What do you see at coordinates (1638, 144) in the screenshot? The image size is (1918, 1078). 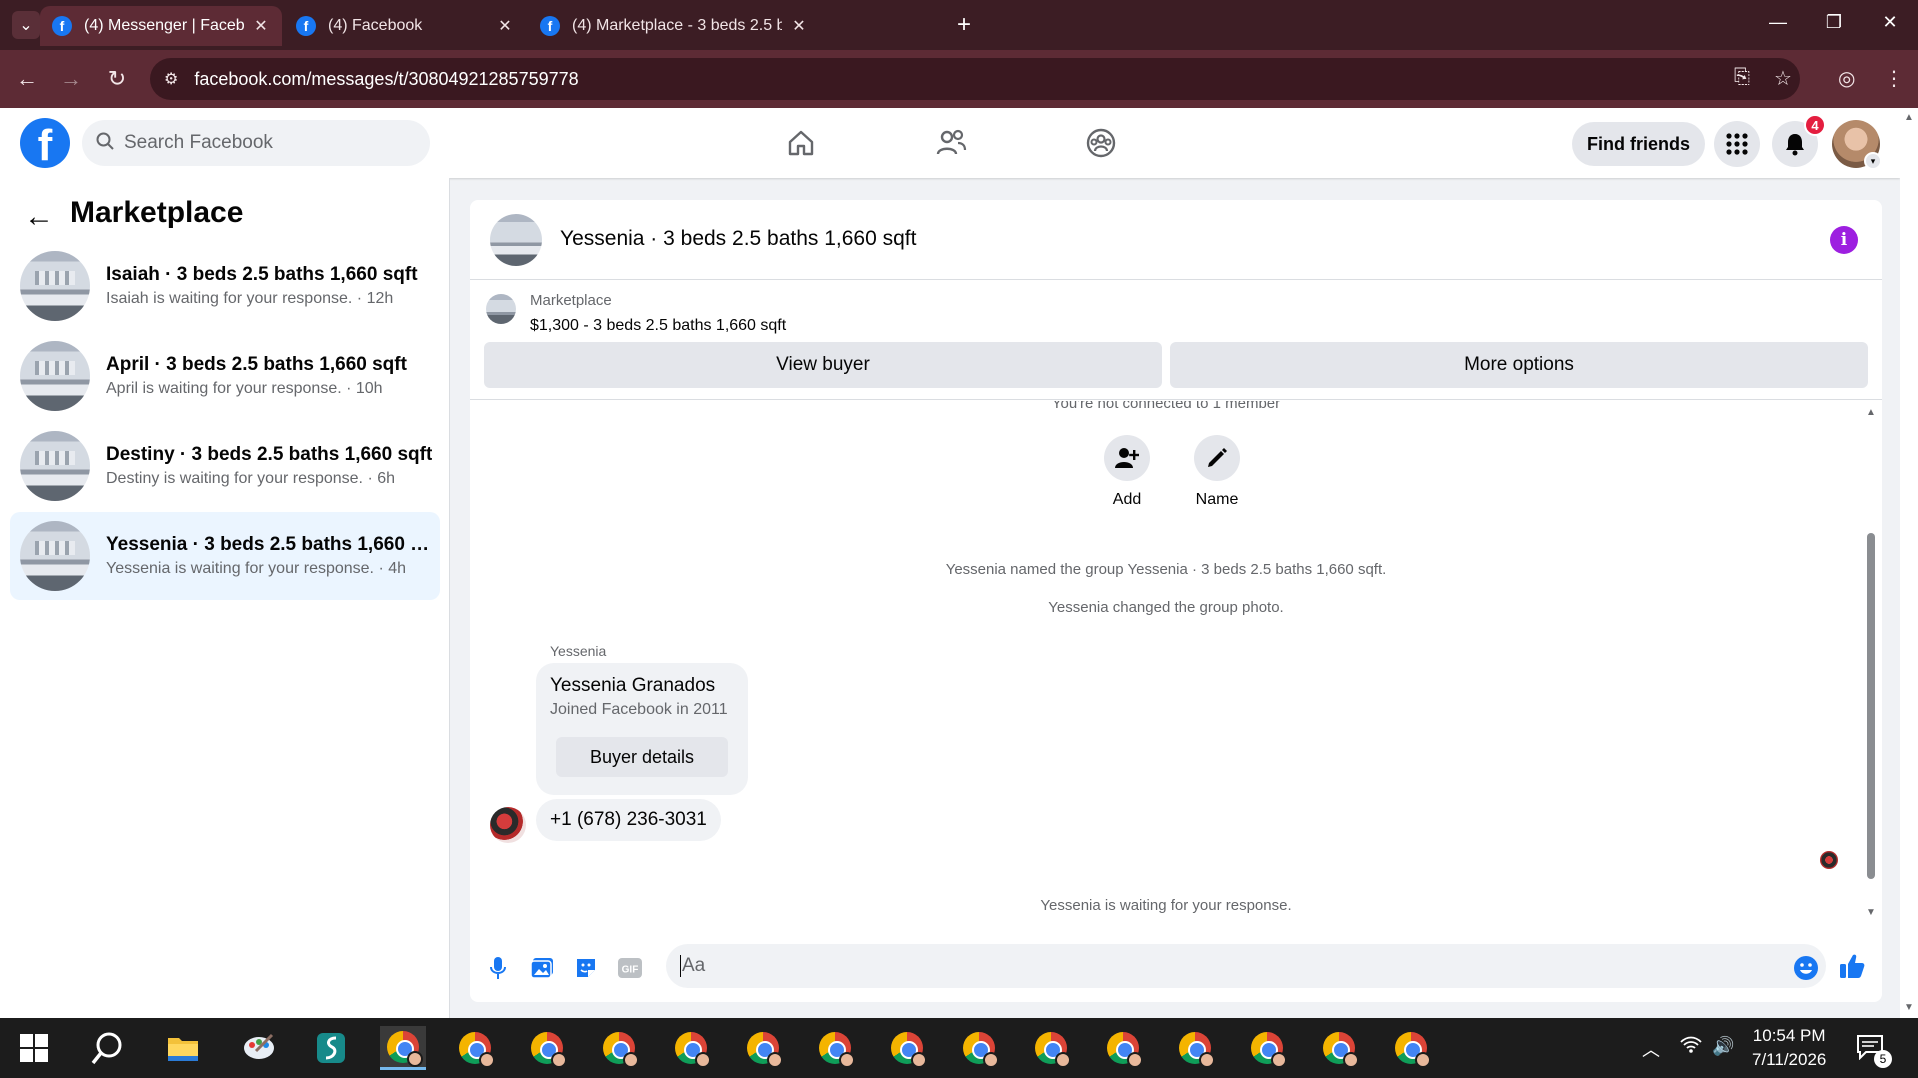 I see `find-friends-button: Find friends` at bounding box center [1638, 144].